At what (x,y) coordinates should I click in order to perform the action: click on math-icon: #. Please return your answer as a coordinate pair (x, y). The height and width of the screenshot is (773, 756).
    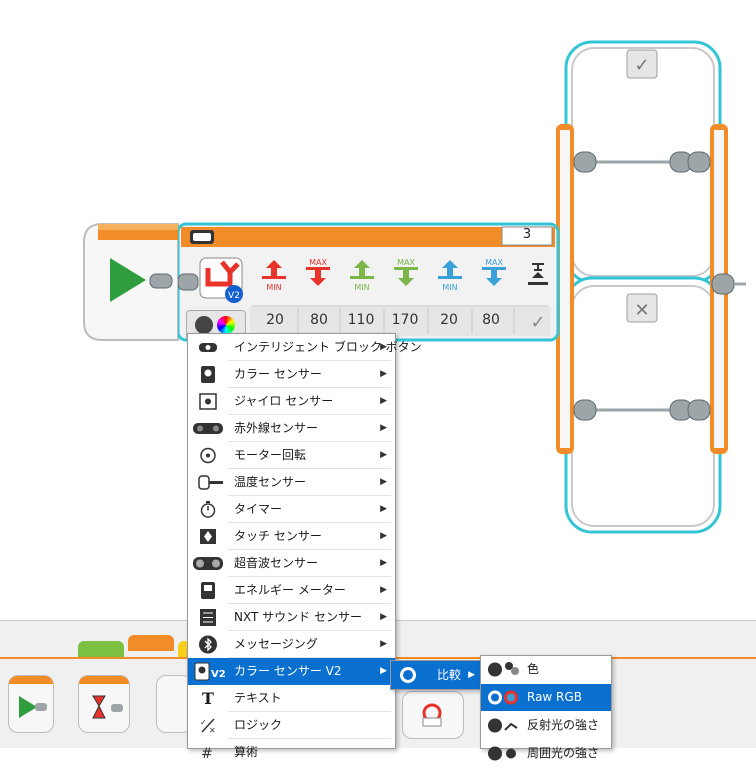
    Looking at the image, I should click on (208, 752).